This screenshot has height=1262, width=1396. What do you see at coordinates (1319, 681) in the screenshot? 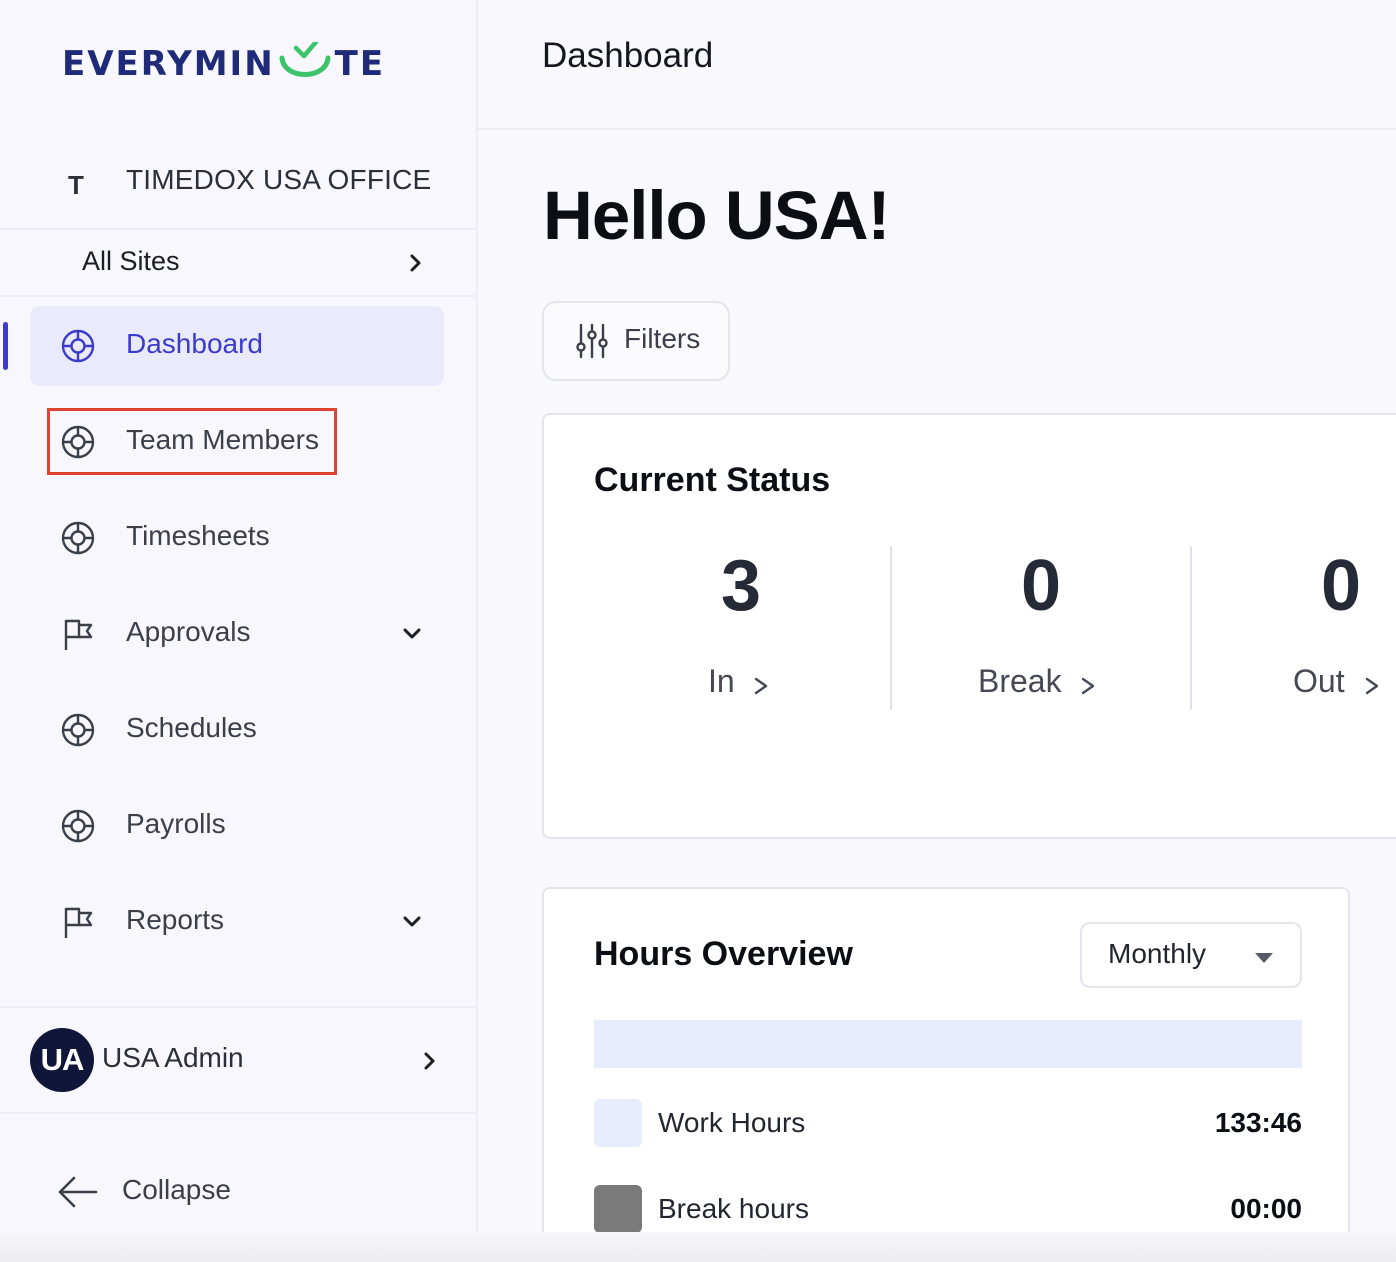
I see `stat-out-label: Out` at bounding box center [1319, 681].